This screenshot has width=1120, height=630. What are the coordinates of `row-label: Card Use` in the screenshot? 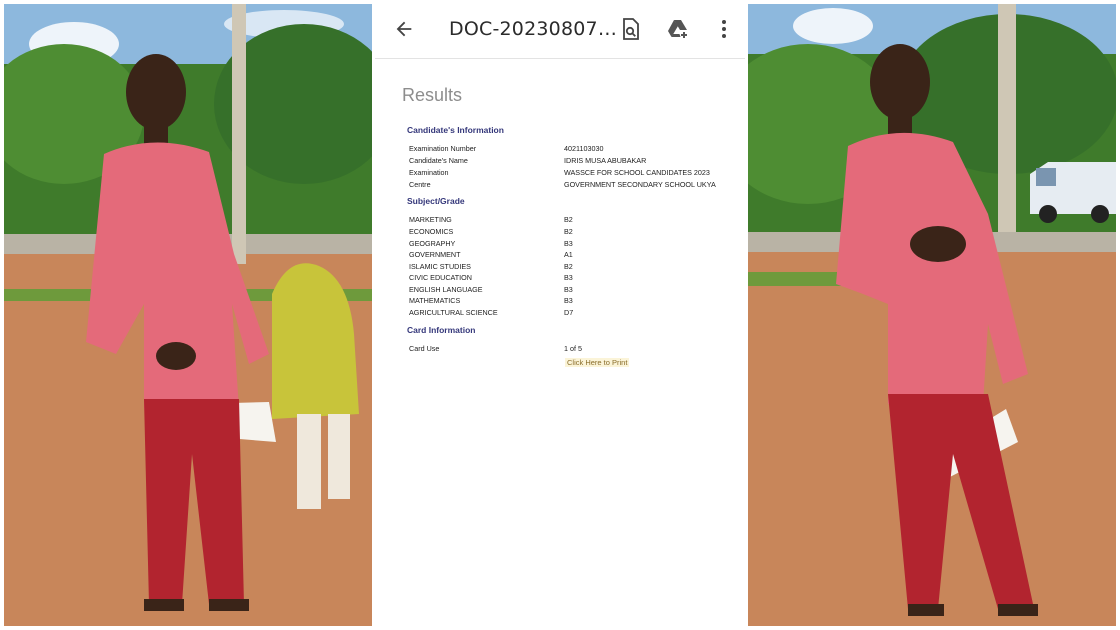 It's located at (424, 348).